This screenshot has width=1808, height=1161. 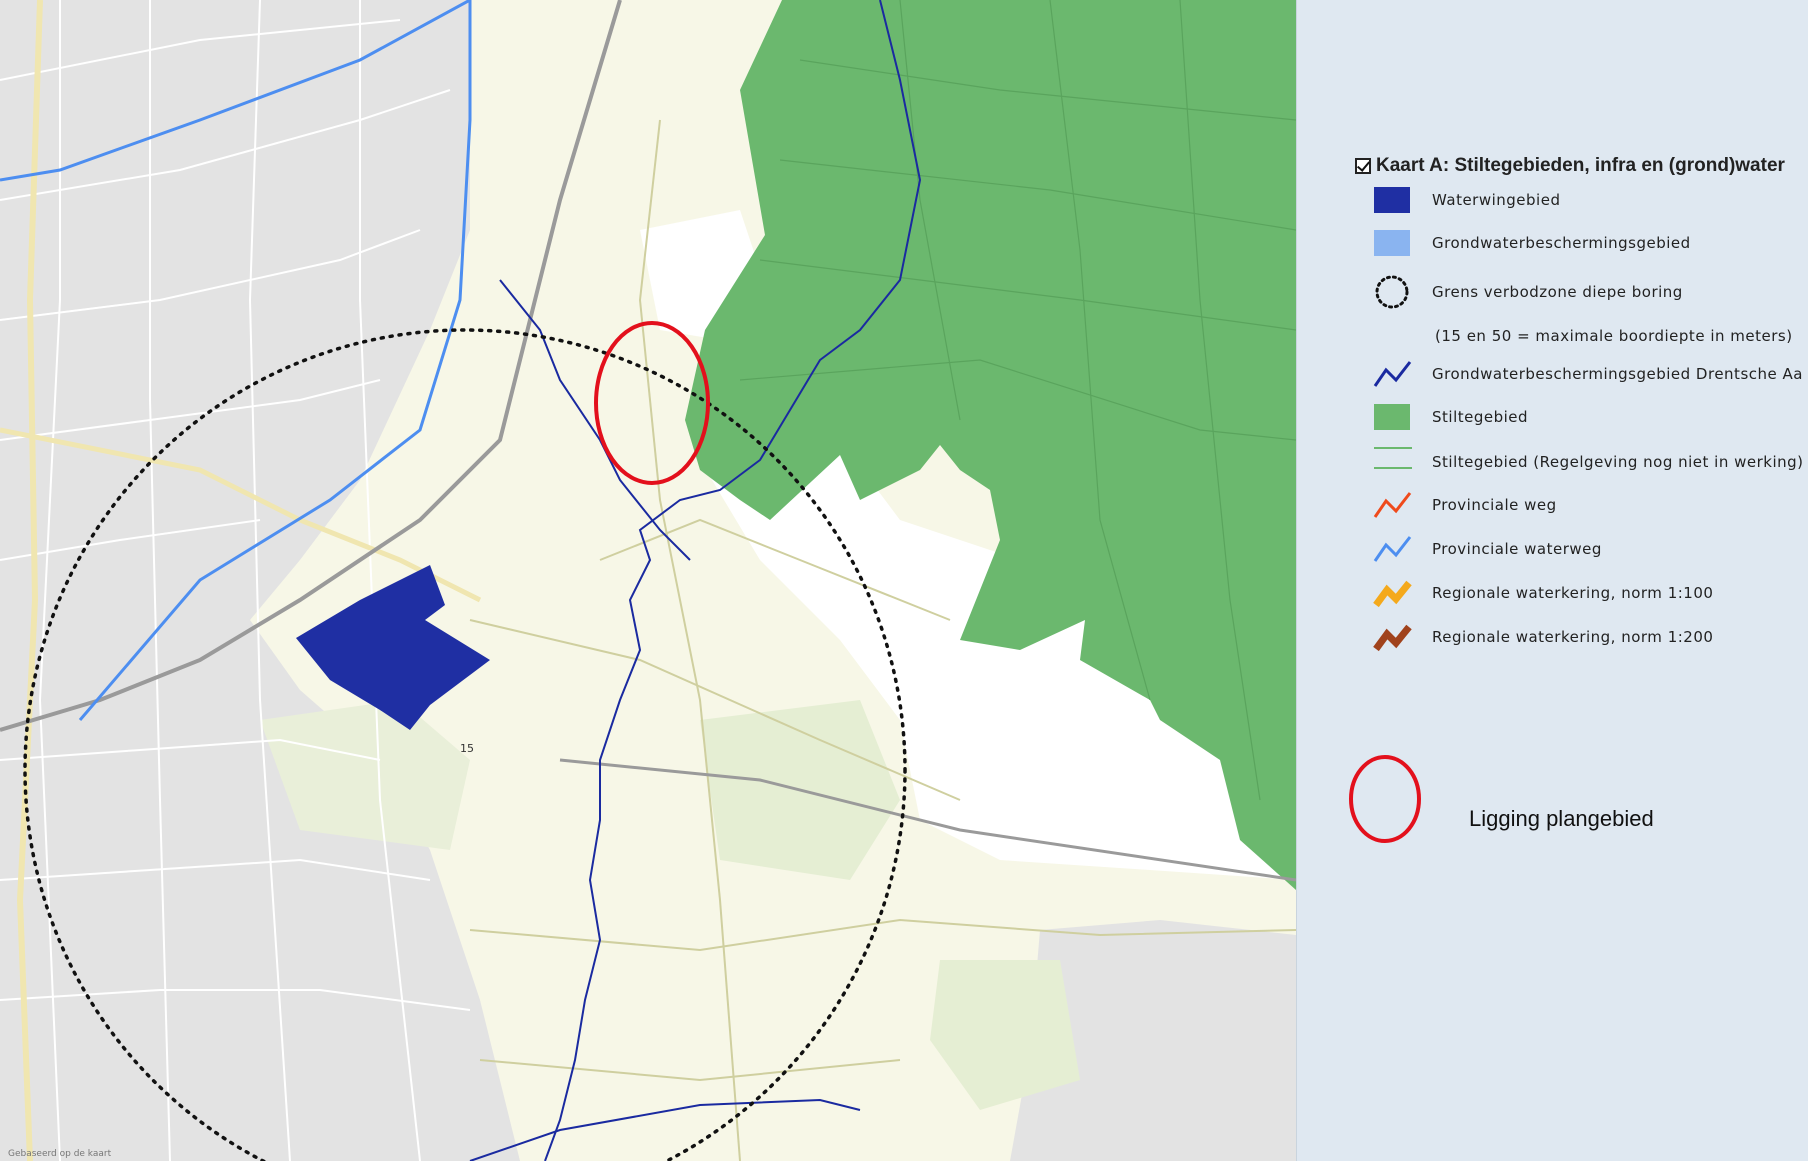 What do you see at coordinates (1392, 200) in the screenshot?
I see `fill-dark-blue-icon` at bounding box center [1392, 200].